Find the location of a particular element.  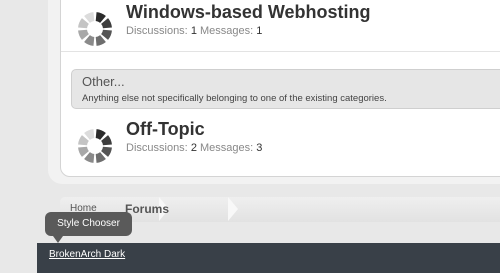

discussions-count: 2 is located at coordinates (193, 148).